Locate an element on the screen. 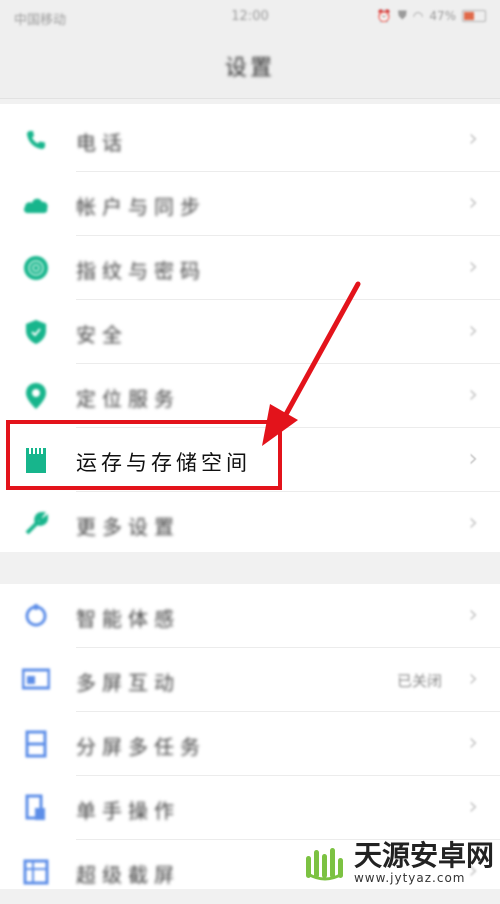 This screenshot has height=904, width=500. watermark-title: 天源安卓网 is located at coordinates (423, 856).